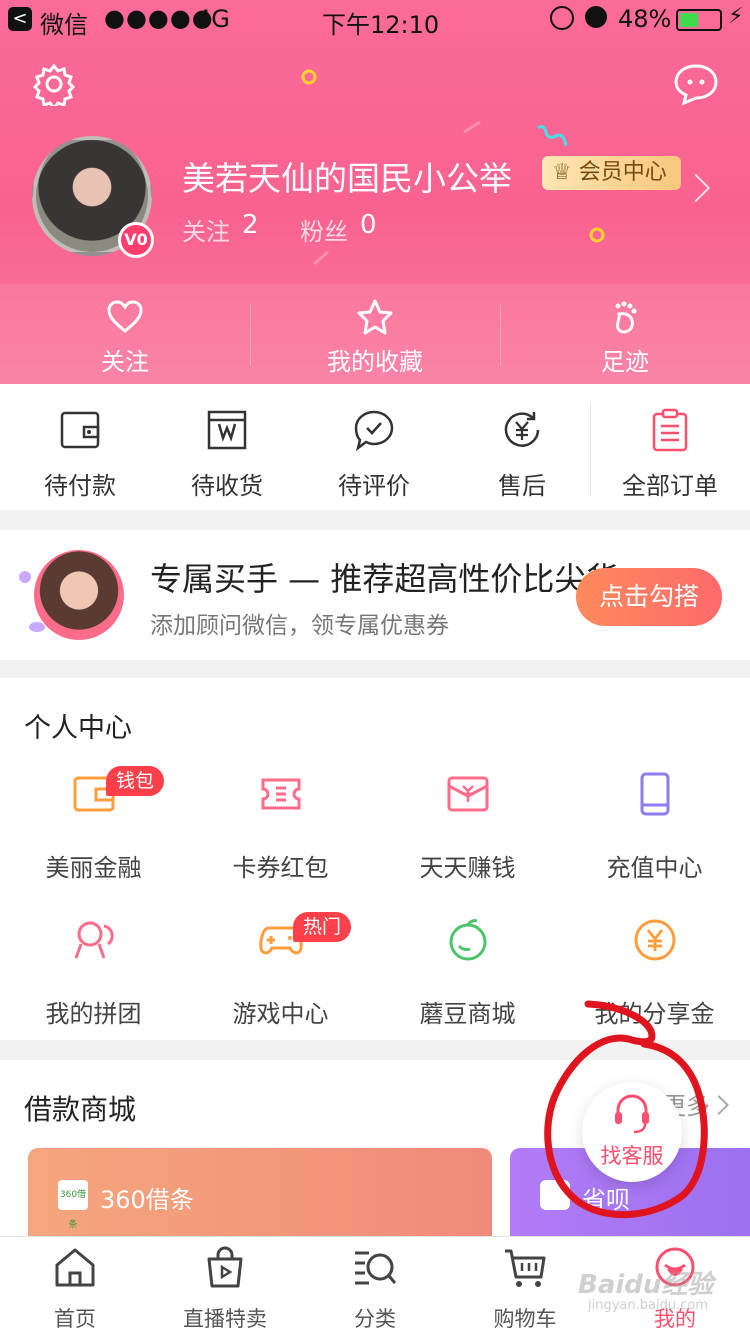 The width and height of the screenshot is (750, 1334). I want to click on fans-label: 粉丝, so click(324, 229).